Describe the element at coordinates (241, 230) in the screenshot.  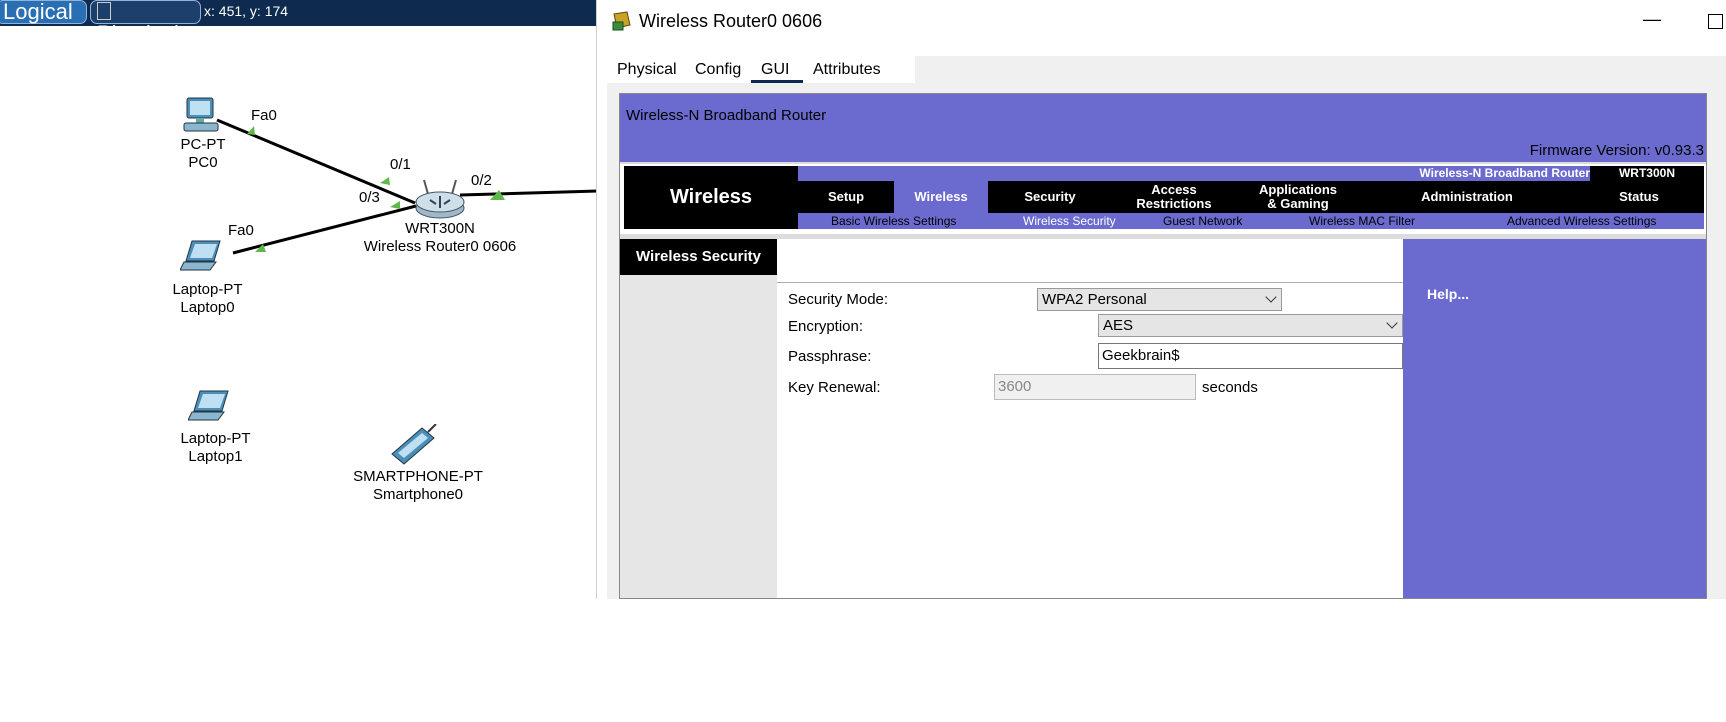
I see `port-label-laptop0-fa0: Fa0` at that location.